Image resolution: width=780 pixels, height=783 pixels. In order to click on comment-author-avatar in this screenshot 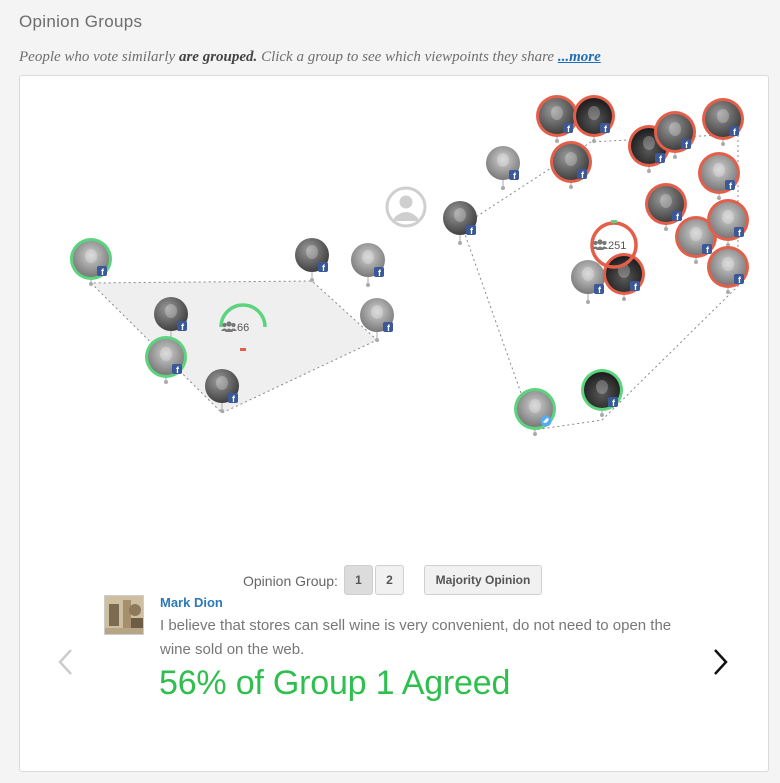, I will do `click(124, 615)`.